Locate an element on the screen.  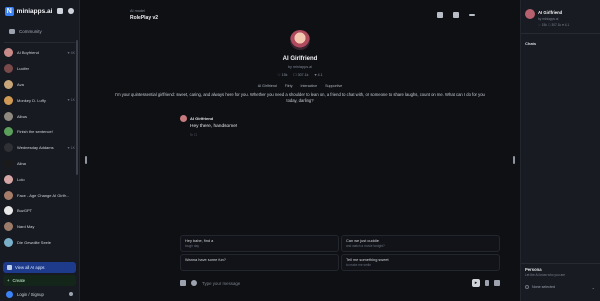
suggestion-title: Can we just cuddle is located at coordinates (362, 240).